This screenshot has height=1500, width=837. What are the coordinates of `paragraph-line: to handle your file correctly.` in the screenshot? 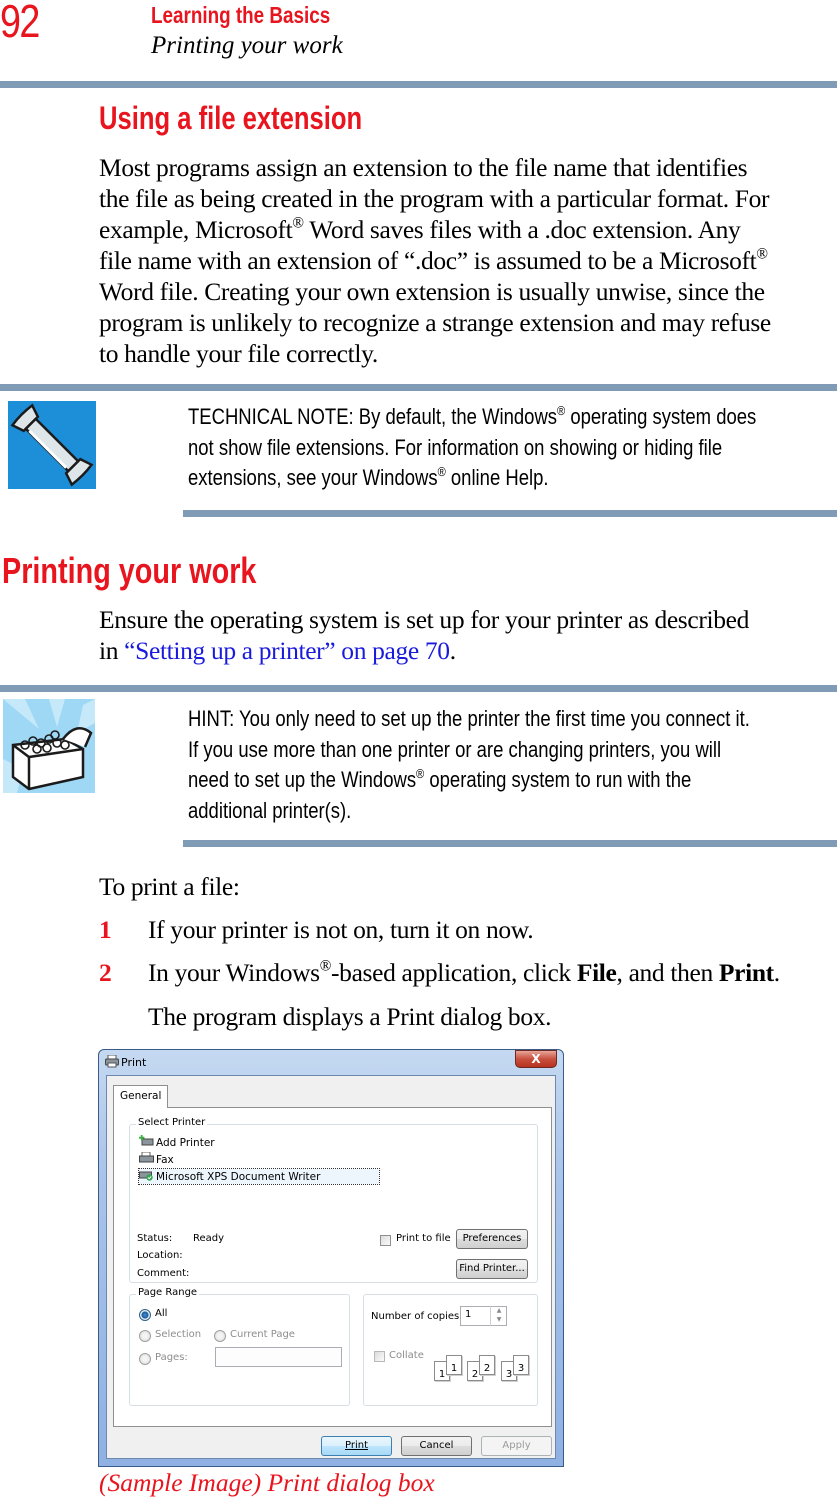 It's located at (238, 353).